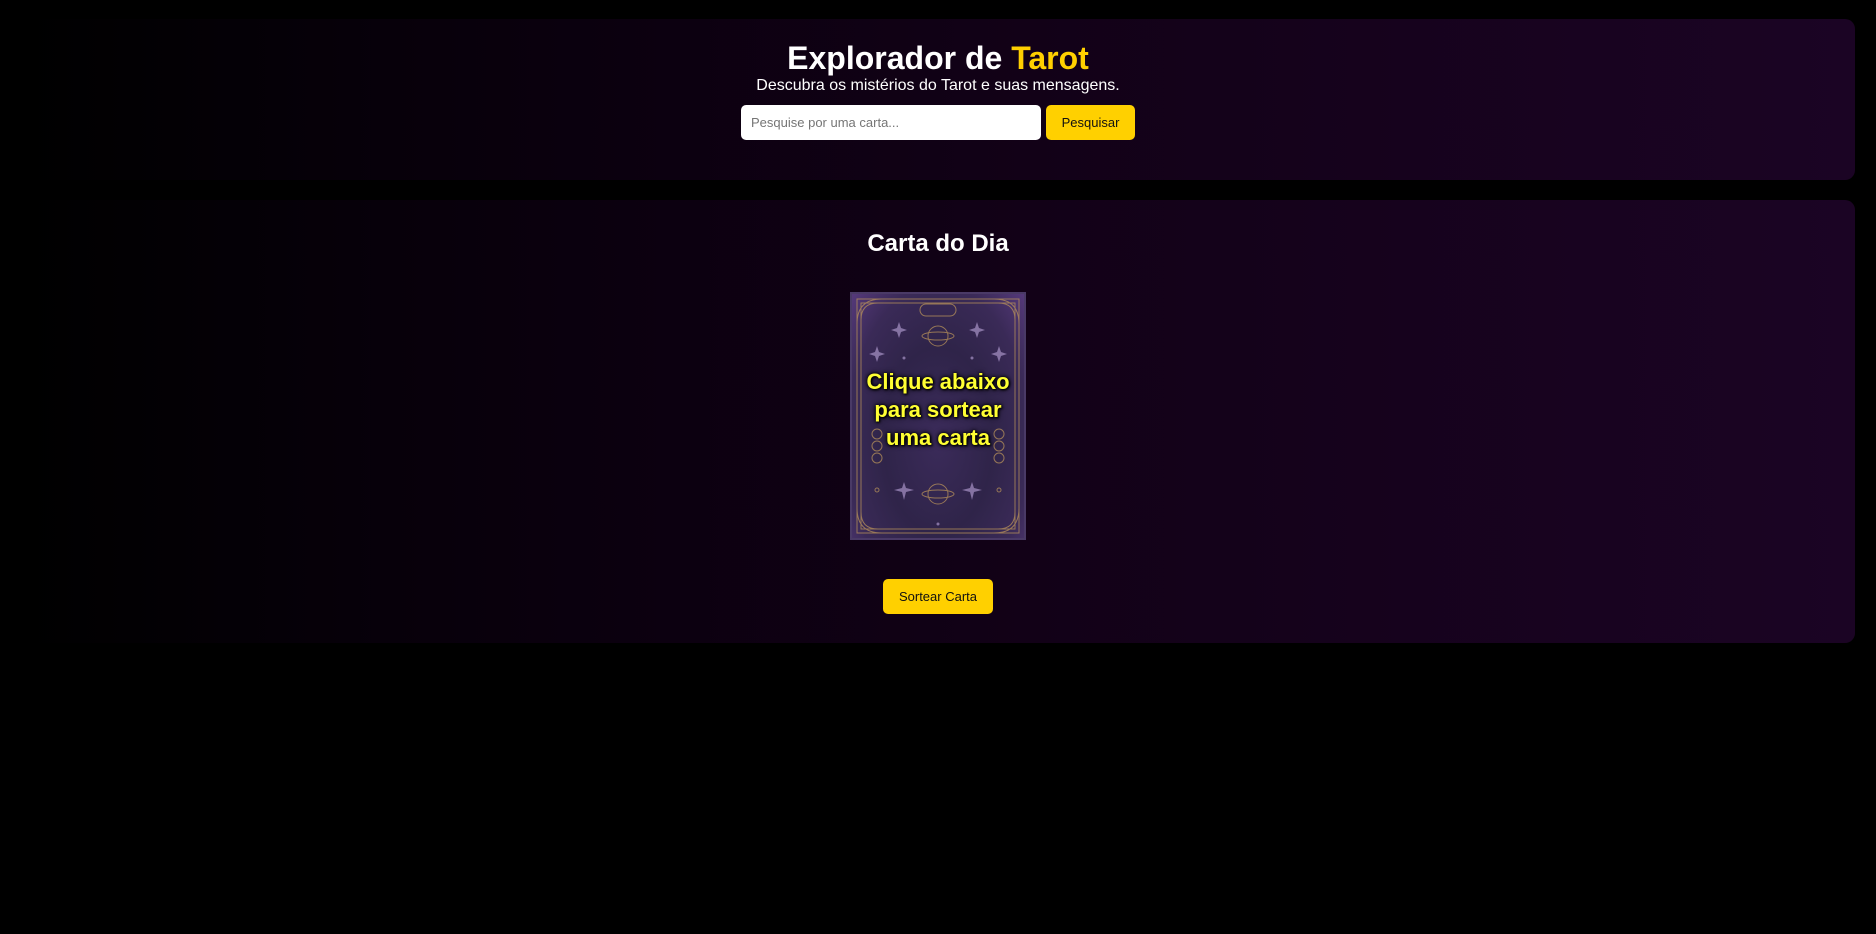 Image resolution: width=1876 pixels, height=934 pixels. I want to click on search-input, so click(891, 122).